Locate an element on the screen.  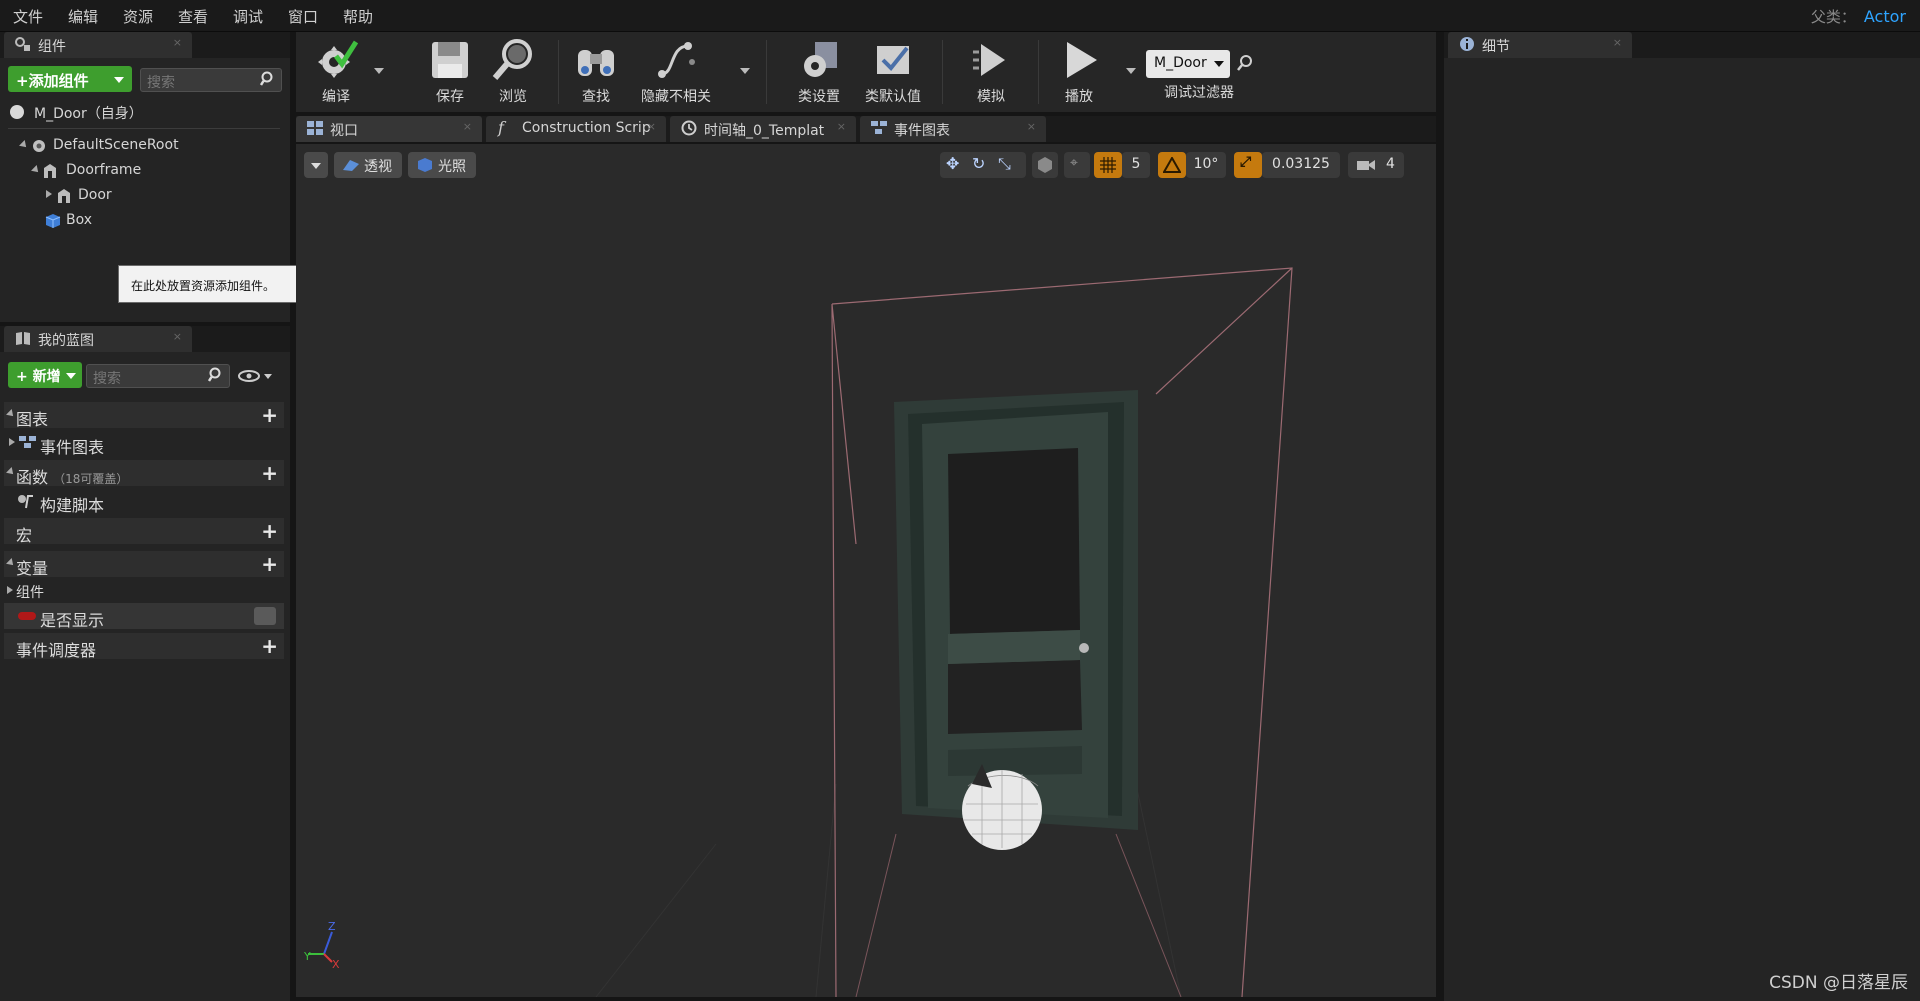
lit-button: 光照 is located at coordinates (442, 165).